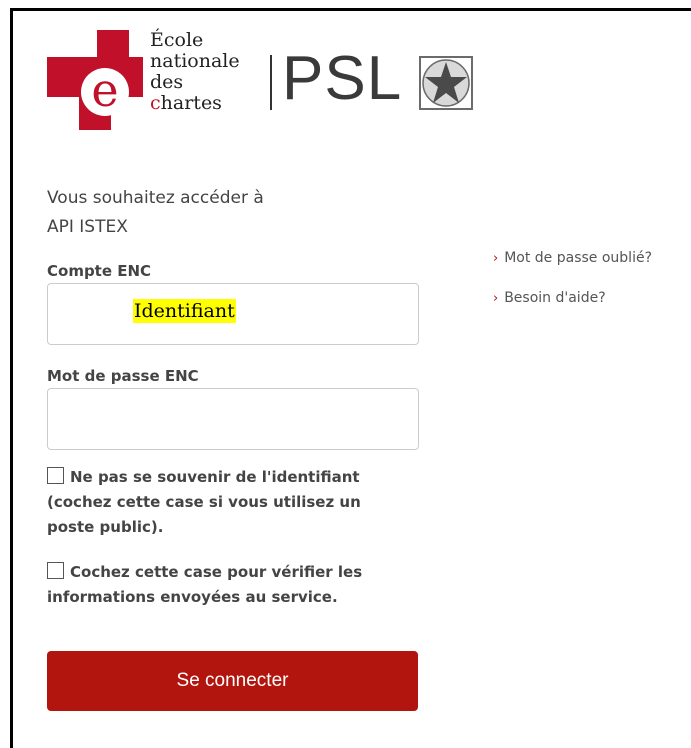  Describe the element at coordinates (232, 681) in the screenshot. I see `login-button: Se connecter` at that location.